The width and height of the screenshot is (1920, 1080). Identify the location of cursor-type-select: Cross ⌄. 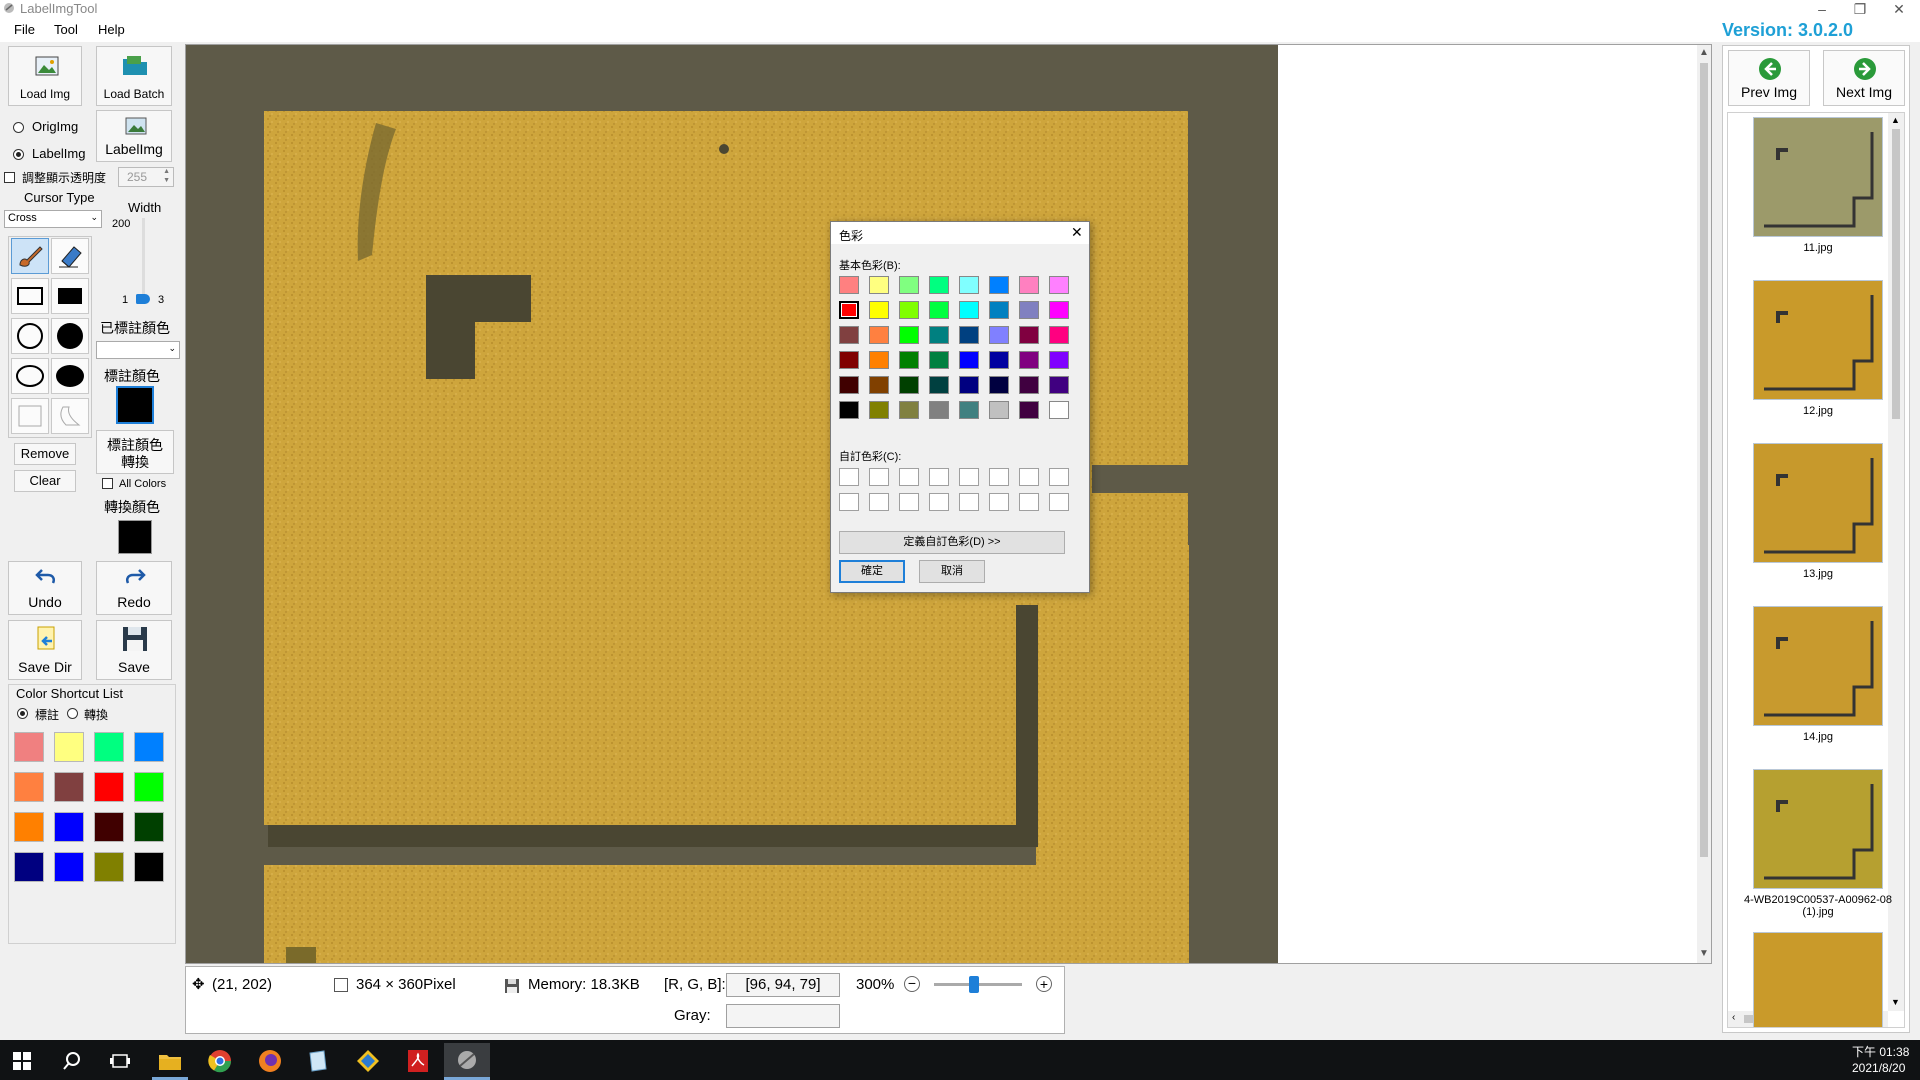
(53, 219).